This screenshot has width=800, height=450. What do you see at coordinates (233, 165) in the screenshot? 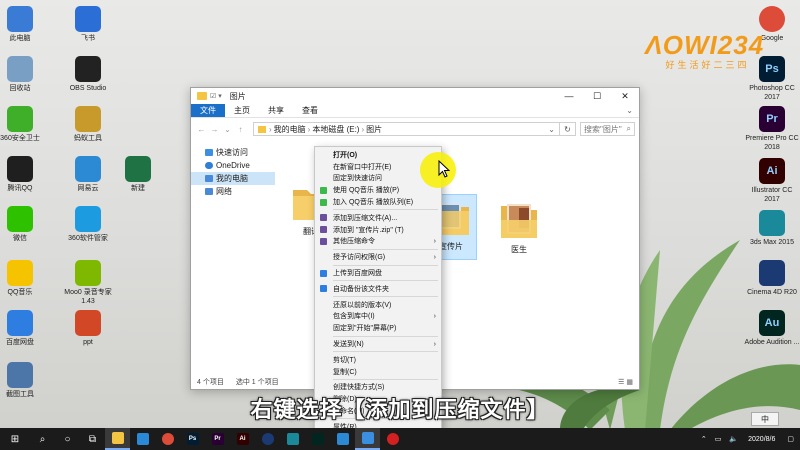
I see `nav-item-onedrive: OneDrive` at bounding box center [233, 165].